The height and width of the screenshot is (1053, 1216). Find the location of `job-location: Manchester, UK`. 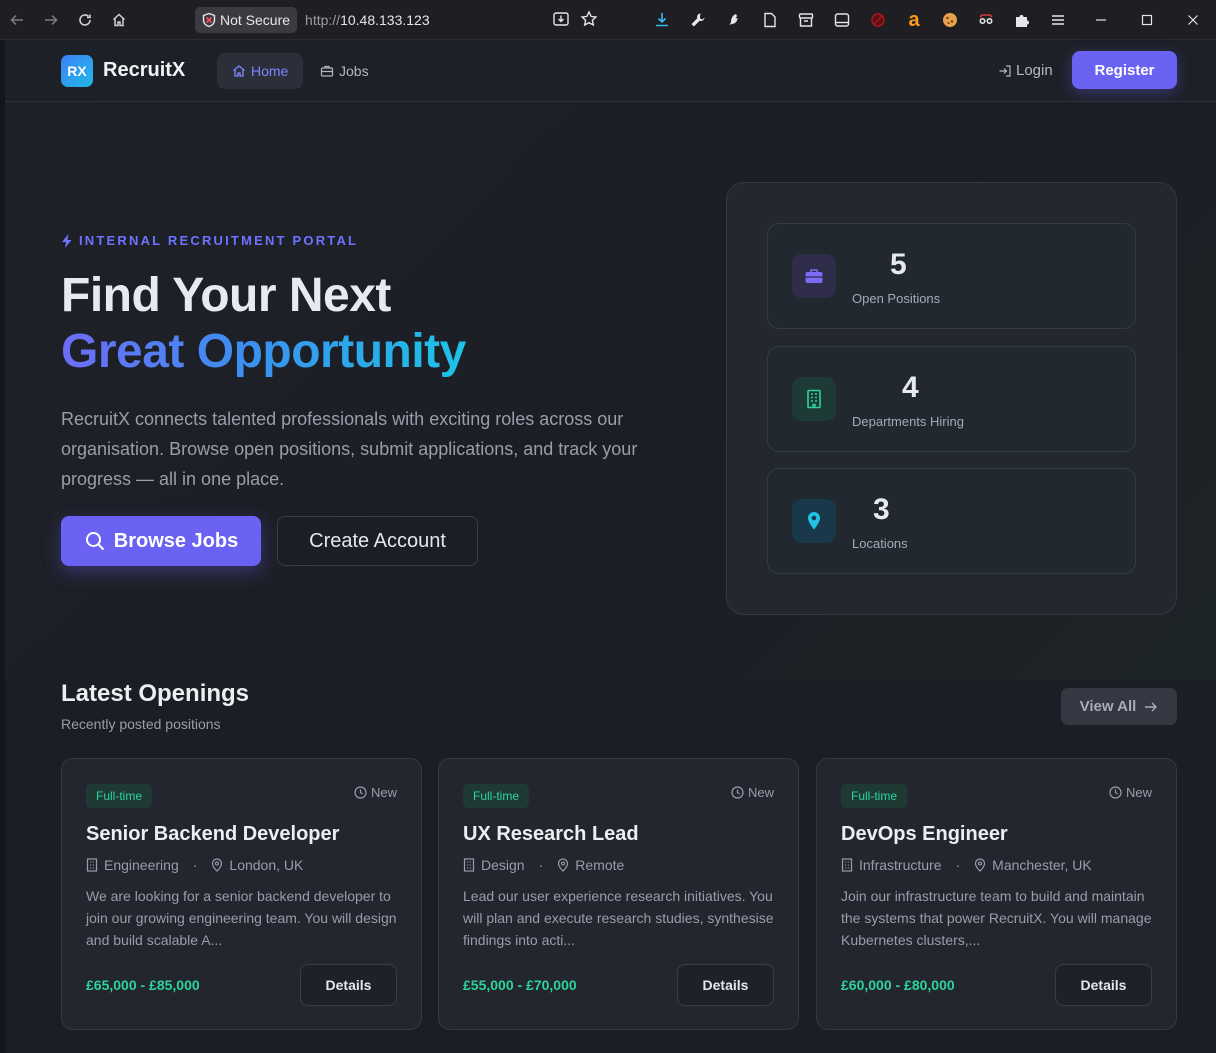

job-location: Manchester, UK is located at coordinates (1042, 865).